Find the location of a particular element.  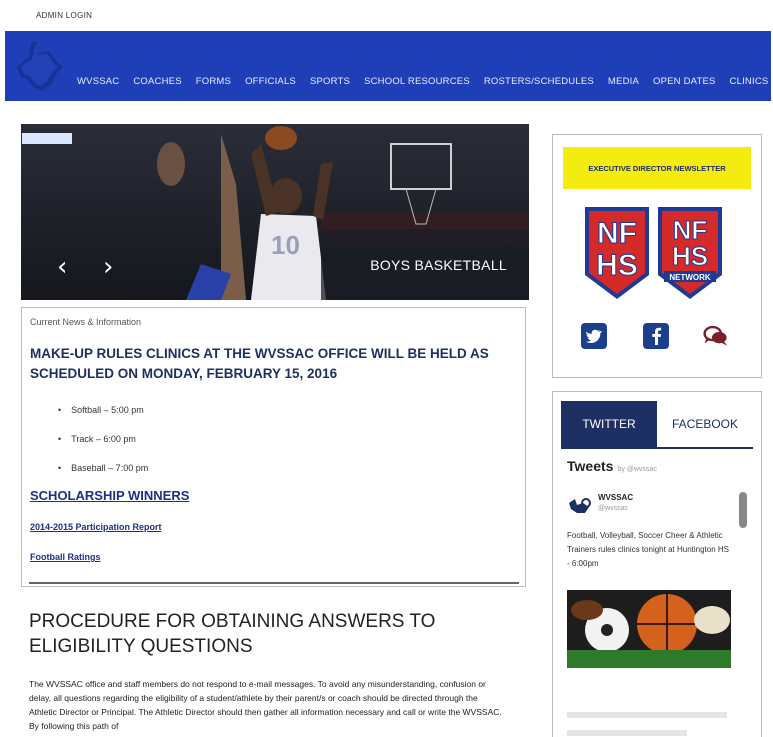

feed-scrollbar is located at coordinates (743, 510).